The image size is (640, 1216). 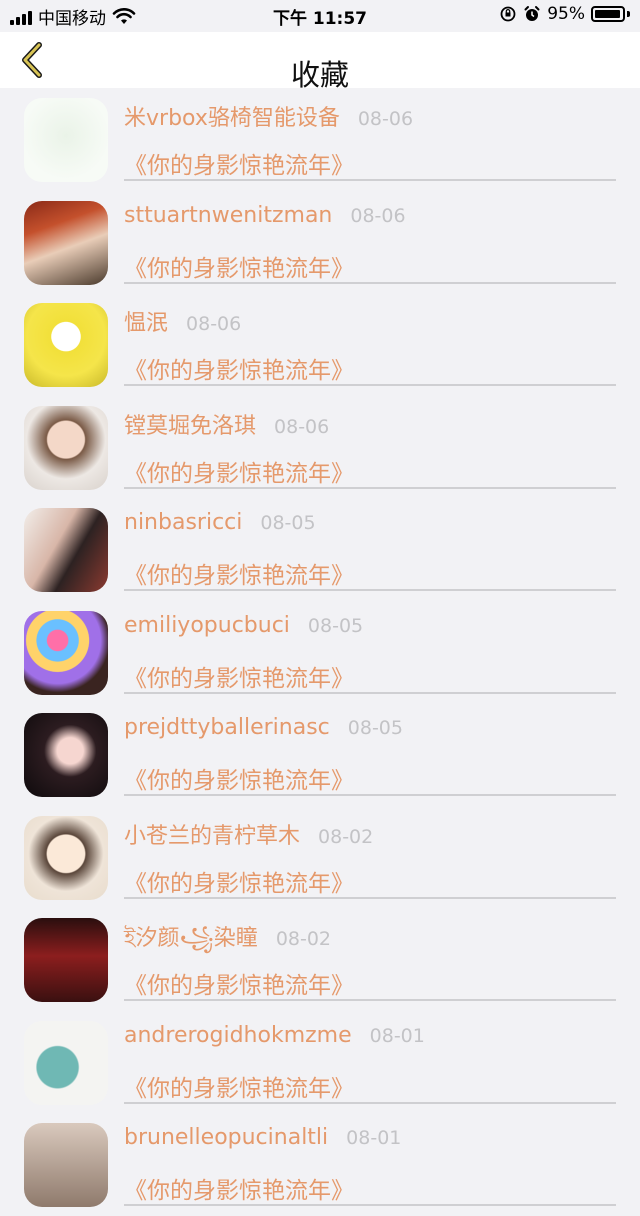 What do you see at coordinates (320, 754) in the screenshot?
I see `favorite-row: prejdttyballerinasc 08-05 《你的身影惊艳流年》` at bounding box center [320, 754].